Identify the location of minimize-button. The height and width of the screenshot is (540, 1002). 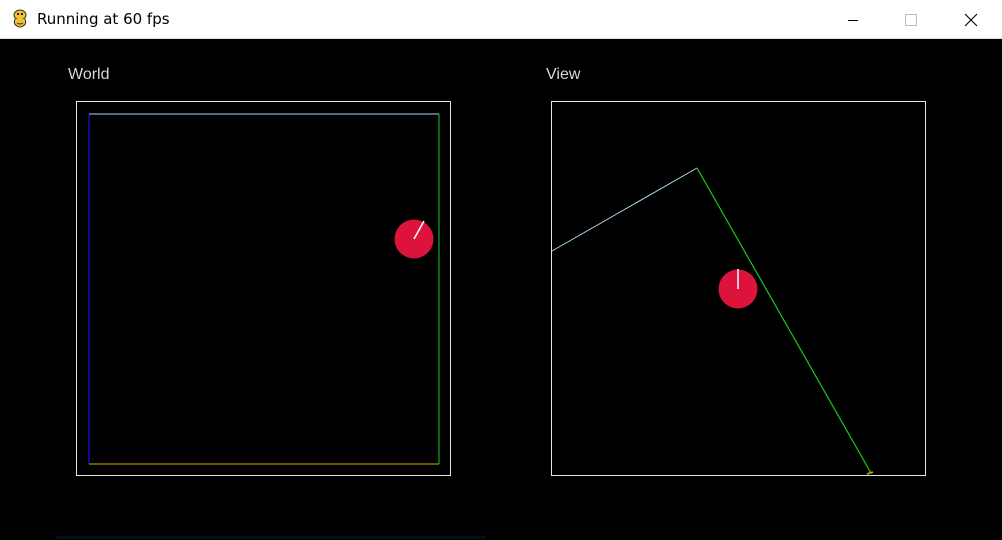
(853, 19).